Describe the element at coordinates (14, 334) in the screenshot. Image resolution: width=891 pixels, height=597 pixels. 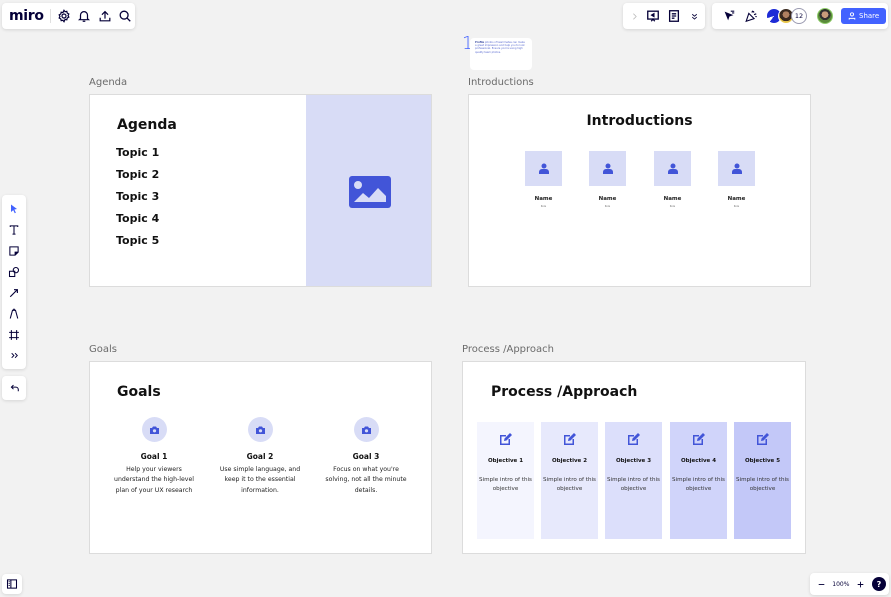
I see `frame-icon` at that location.